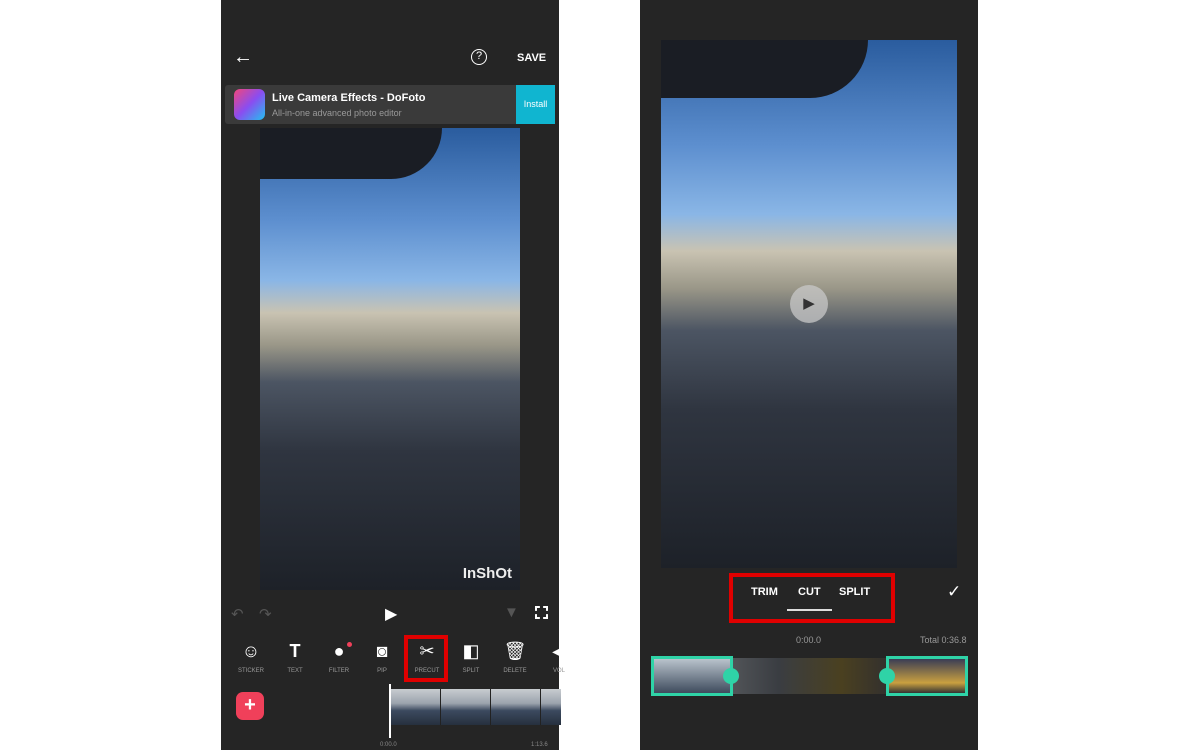 Image resolution: width=1200 pixels, height=750 pixels. What do you see at coordinates (471, 671) in the screenshot?
I see `tool-label: SPLIT` at bounding box center [471, 671].